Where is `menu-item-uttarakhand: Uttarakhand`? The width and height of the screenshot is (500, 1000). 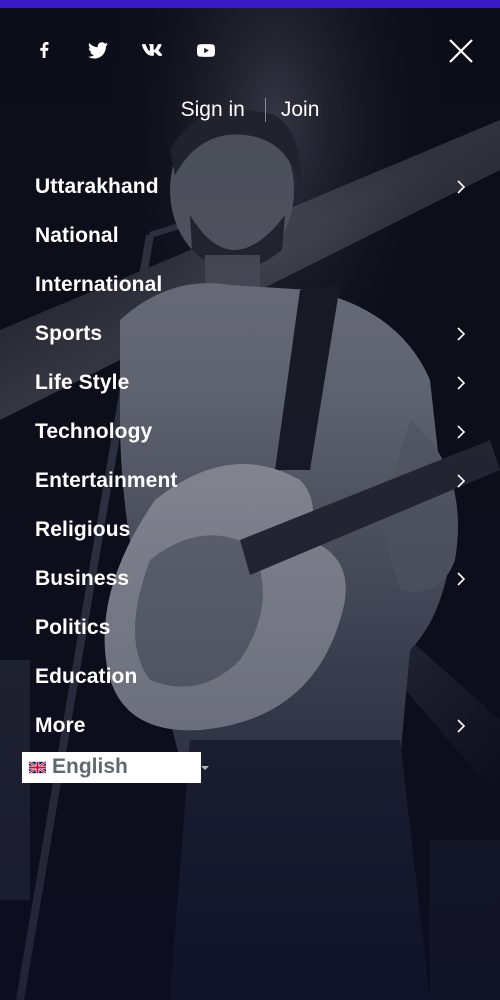
menu-item-uttarakhand: Uttarakhand is located at coordinates (250, 186).